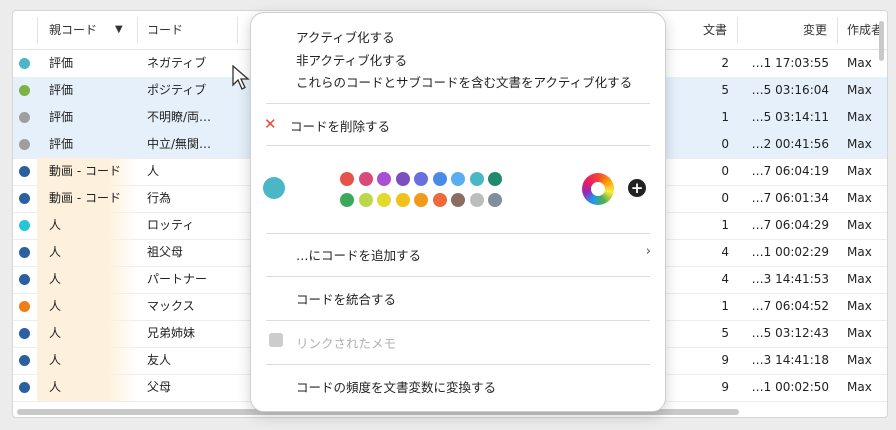 Image resolution: width=896 pixels, height=430 pixels. What do you see at coordinates (790, 279) in the screenshot?
I see `cell-changed: …3 14:41:53` at bounding box center [790, 279].